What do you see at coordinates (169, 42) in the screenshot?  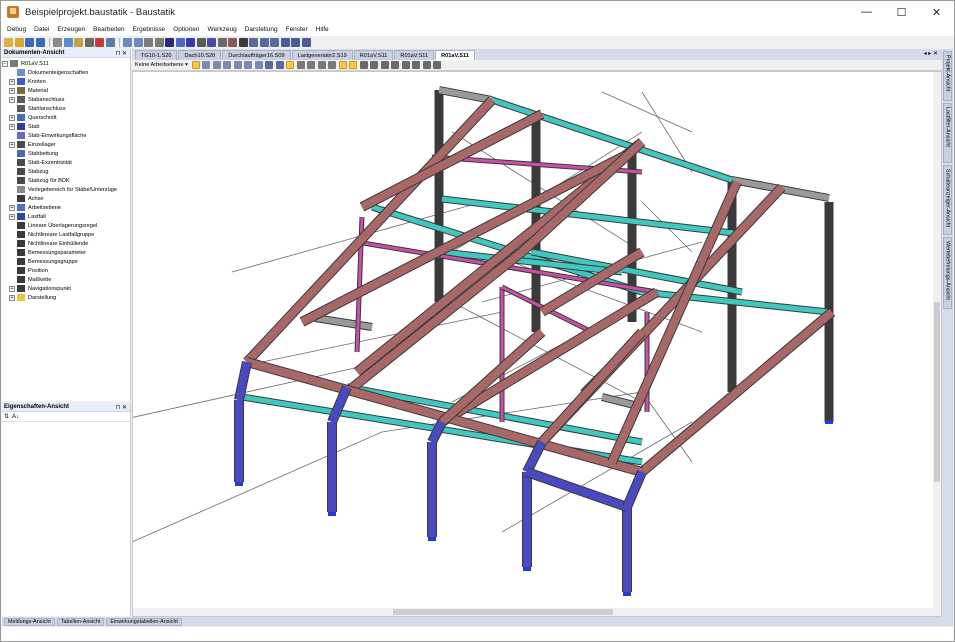 I see `calc-icon` at bounding box center [169, 42].